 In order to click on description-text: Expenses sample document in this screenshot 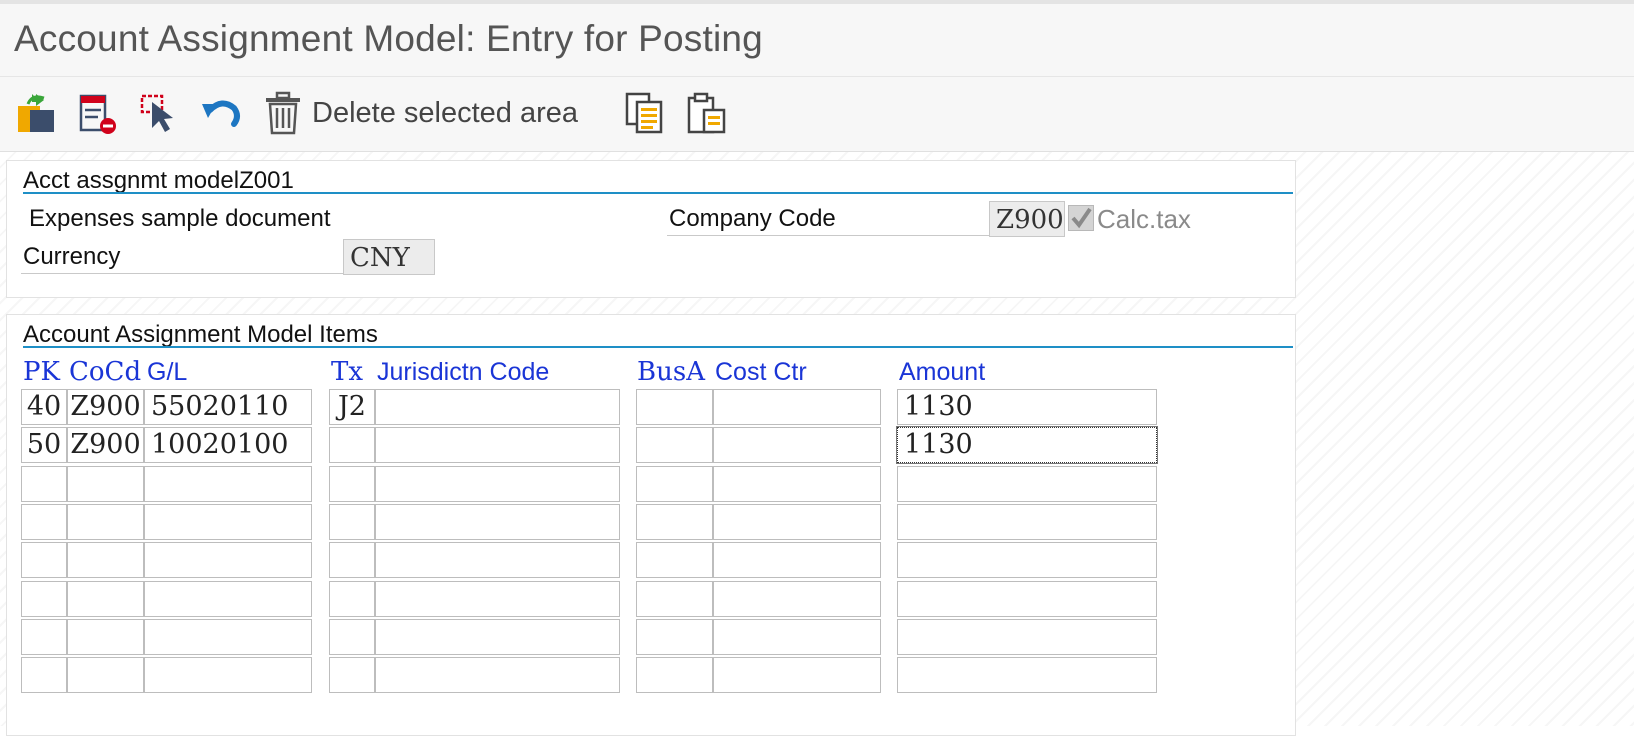, I will do `click(180, 218)`.